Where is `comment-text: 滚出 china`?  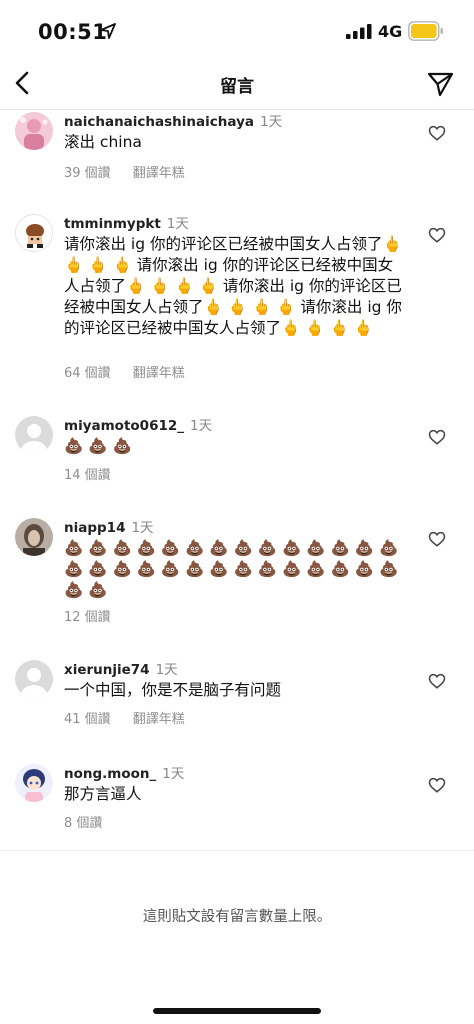
comment-text: 滚出 china is located at coordinates (103, 142).